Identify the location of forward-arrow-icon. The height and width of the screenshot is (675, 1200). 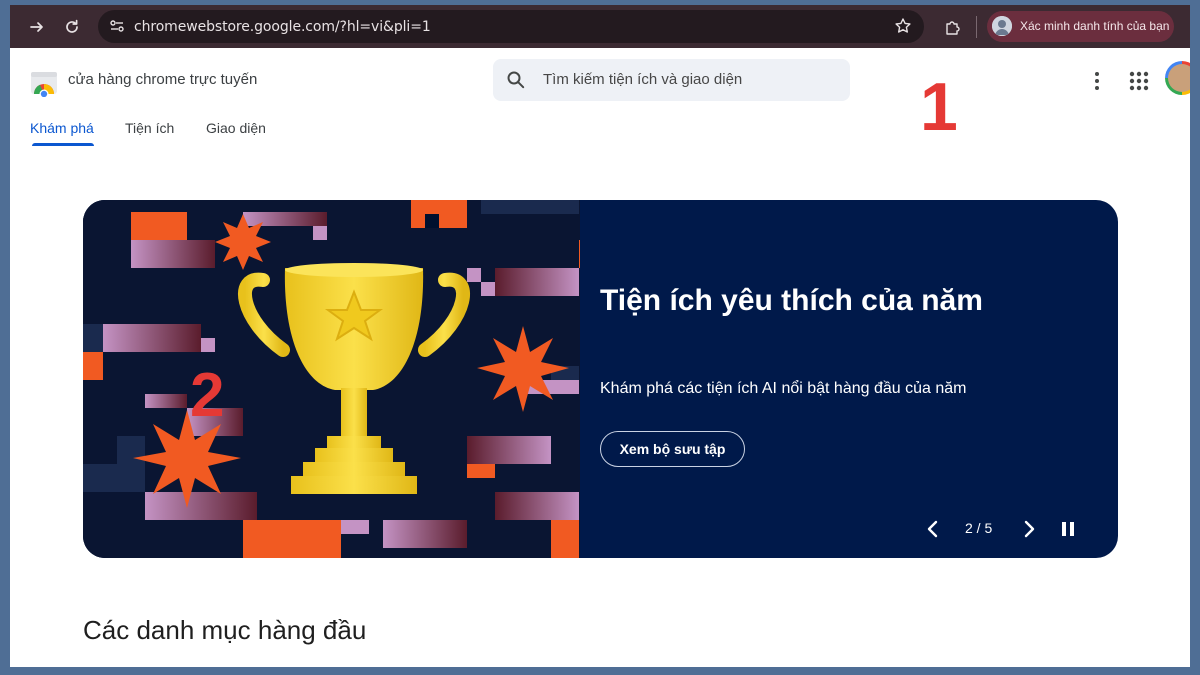
(37, 27).